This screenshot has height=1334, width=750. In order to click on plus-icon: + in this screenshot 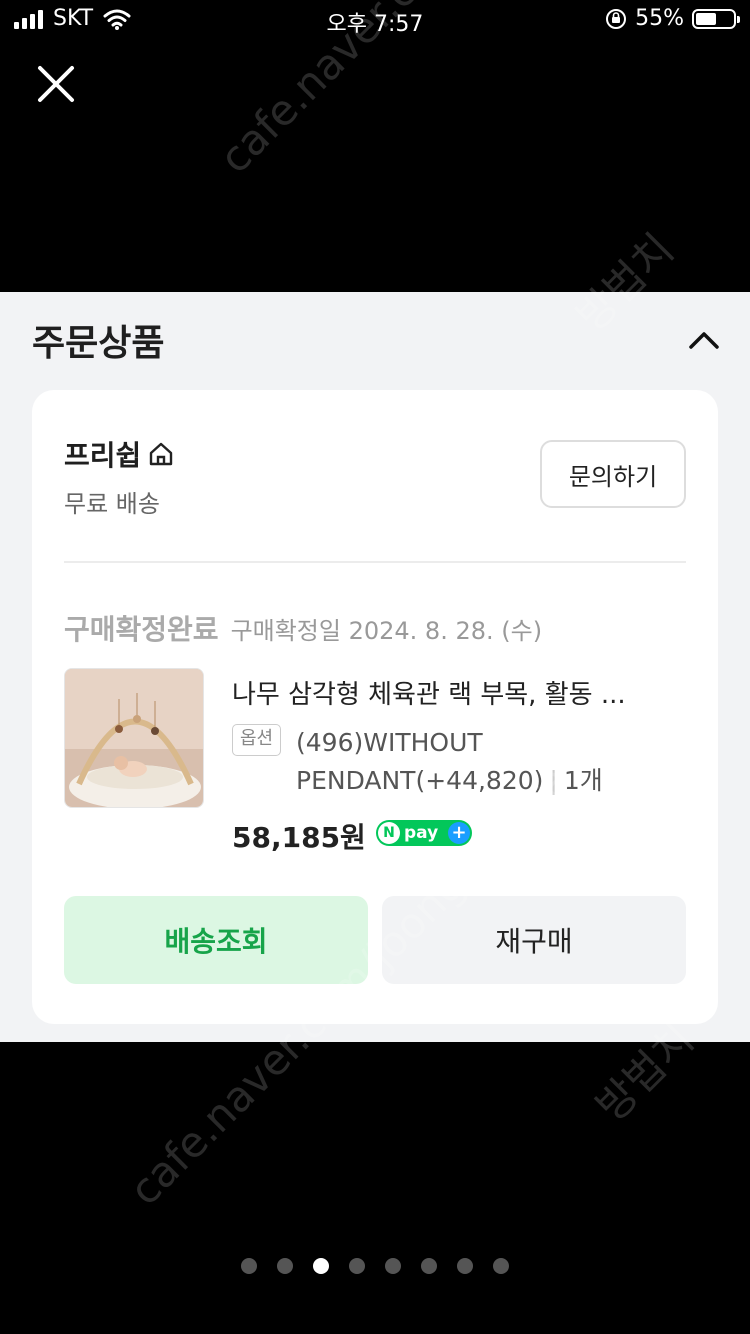, I will do `click(459, 833)`.